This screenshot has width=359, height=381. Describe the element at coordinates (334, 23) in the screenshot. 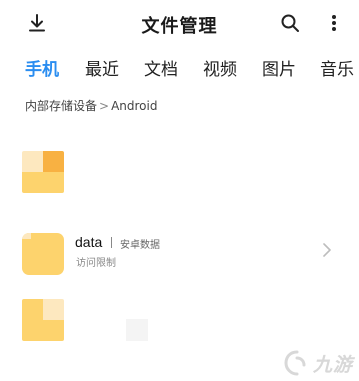

I see `more-vertical-icon` at that location.